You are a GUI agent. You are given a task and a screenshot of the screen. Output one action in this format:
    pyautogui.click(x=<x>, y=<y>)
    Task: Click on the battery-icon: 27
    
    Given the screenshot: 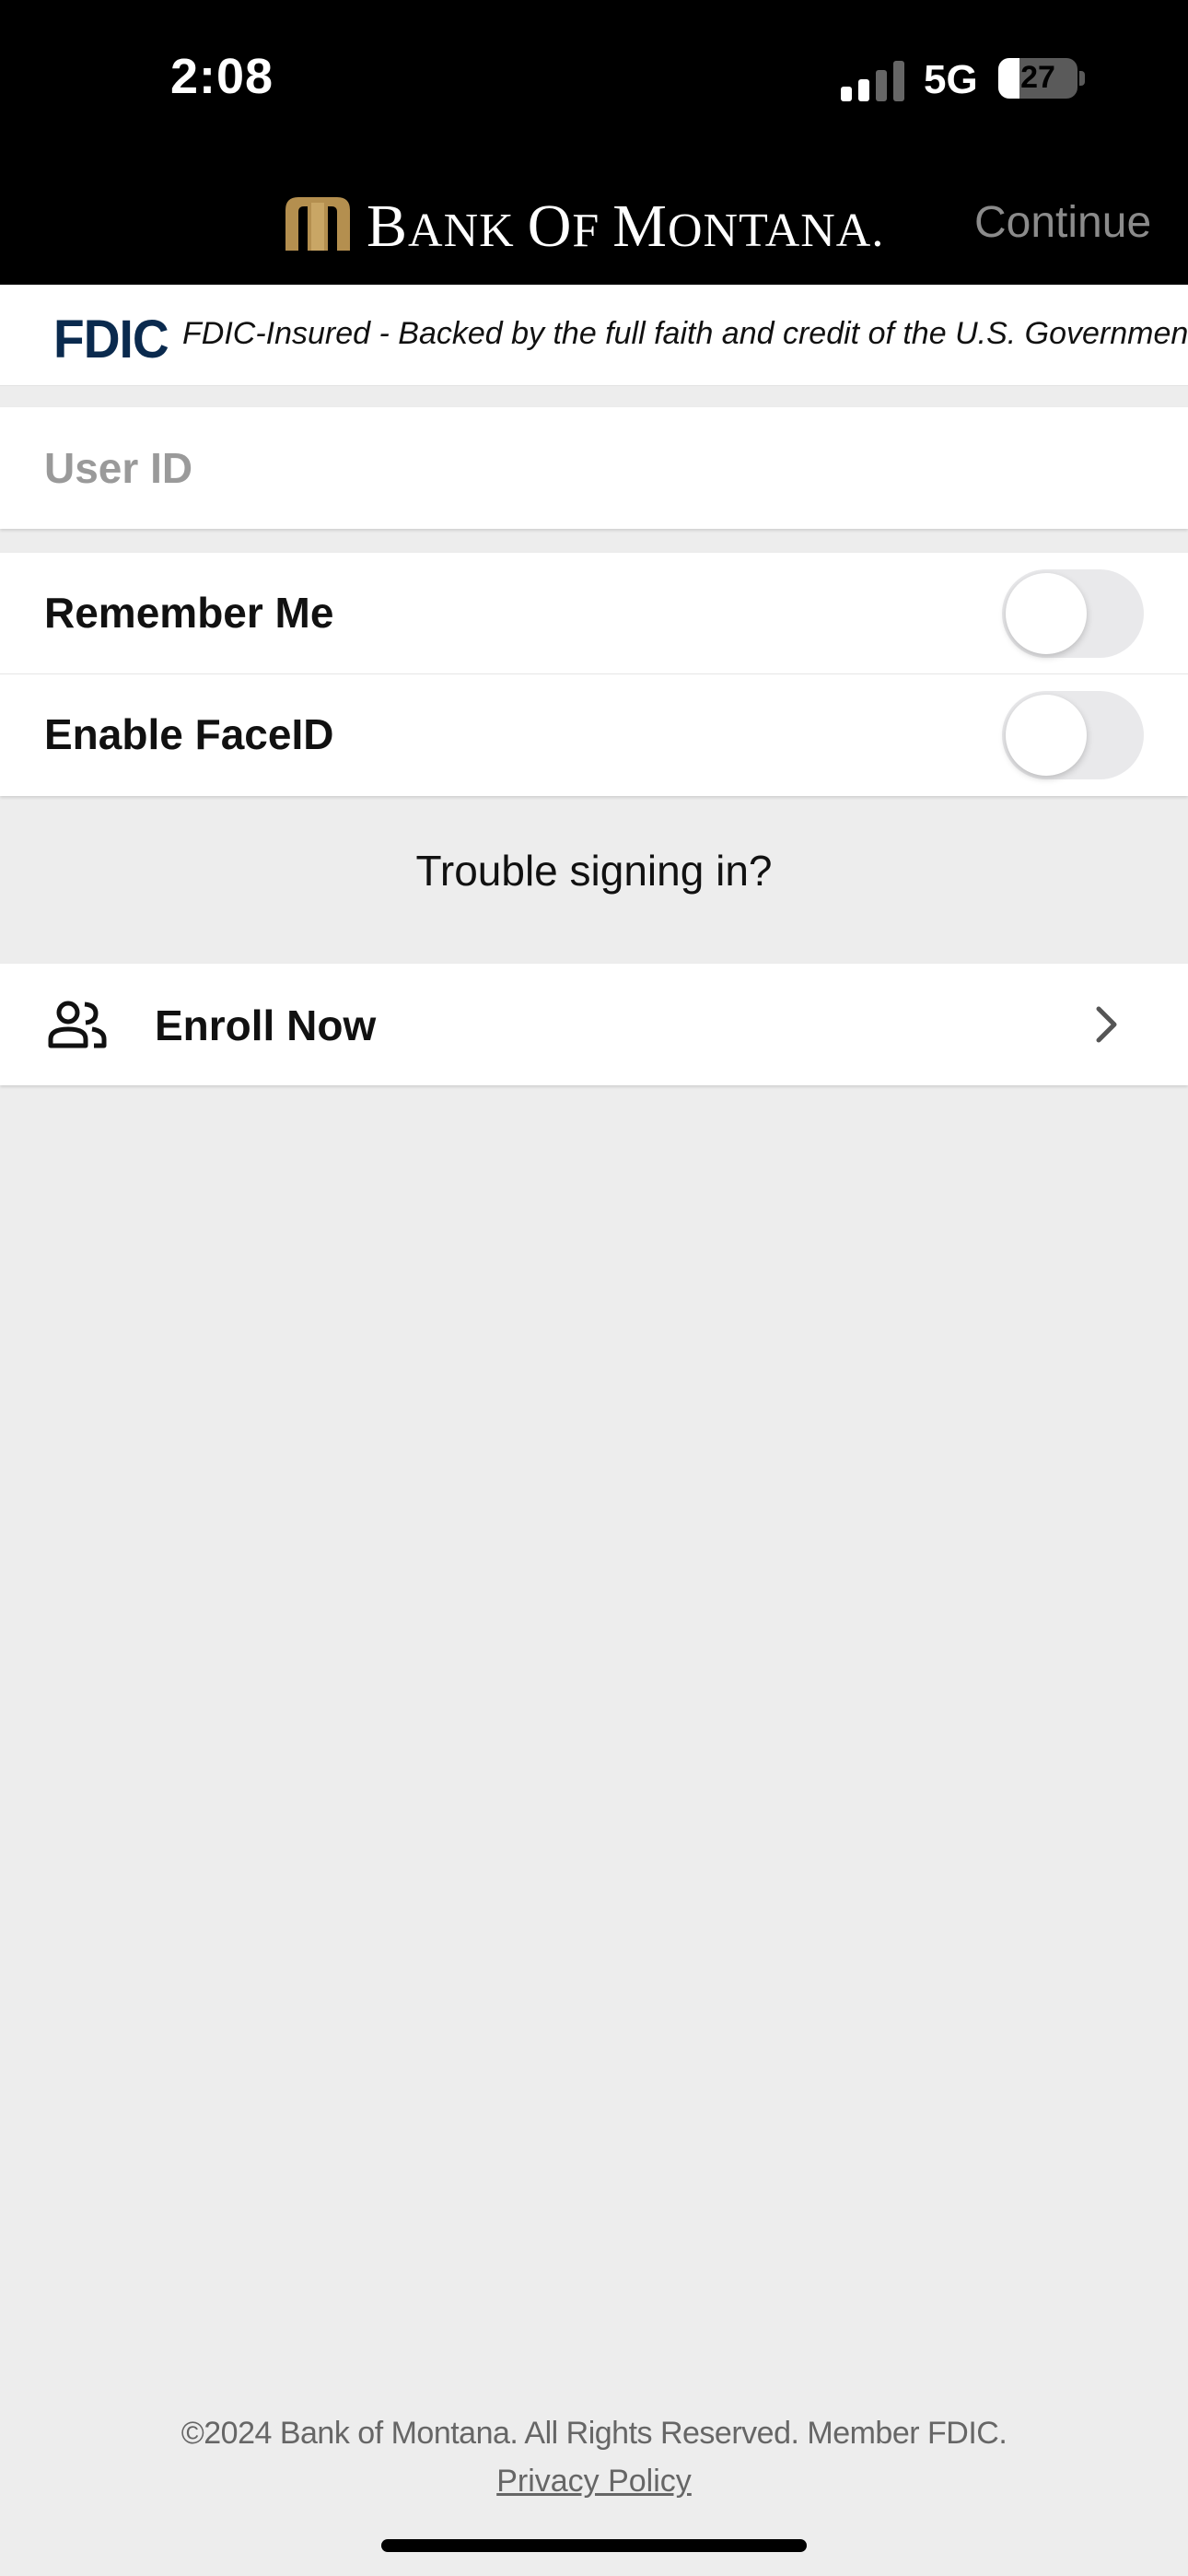 What is the action you would take?
    pyautogui.click(x=1037, y=78)
    